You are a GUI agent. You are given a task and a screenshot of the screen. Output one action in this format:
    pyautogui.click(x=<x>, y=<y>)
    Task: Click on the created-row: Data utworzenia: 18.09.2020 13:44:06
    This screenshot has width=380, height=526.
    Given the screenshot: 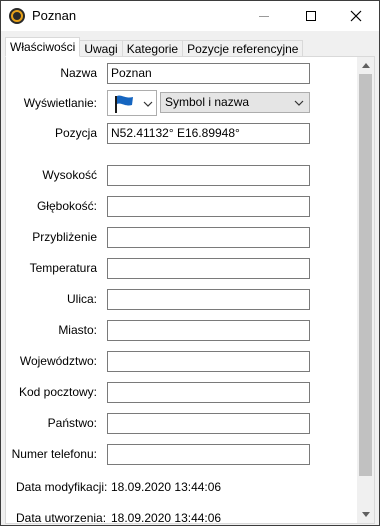 What is the action you would take?
    pyautogui.click(x=182, y=516)
    